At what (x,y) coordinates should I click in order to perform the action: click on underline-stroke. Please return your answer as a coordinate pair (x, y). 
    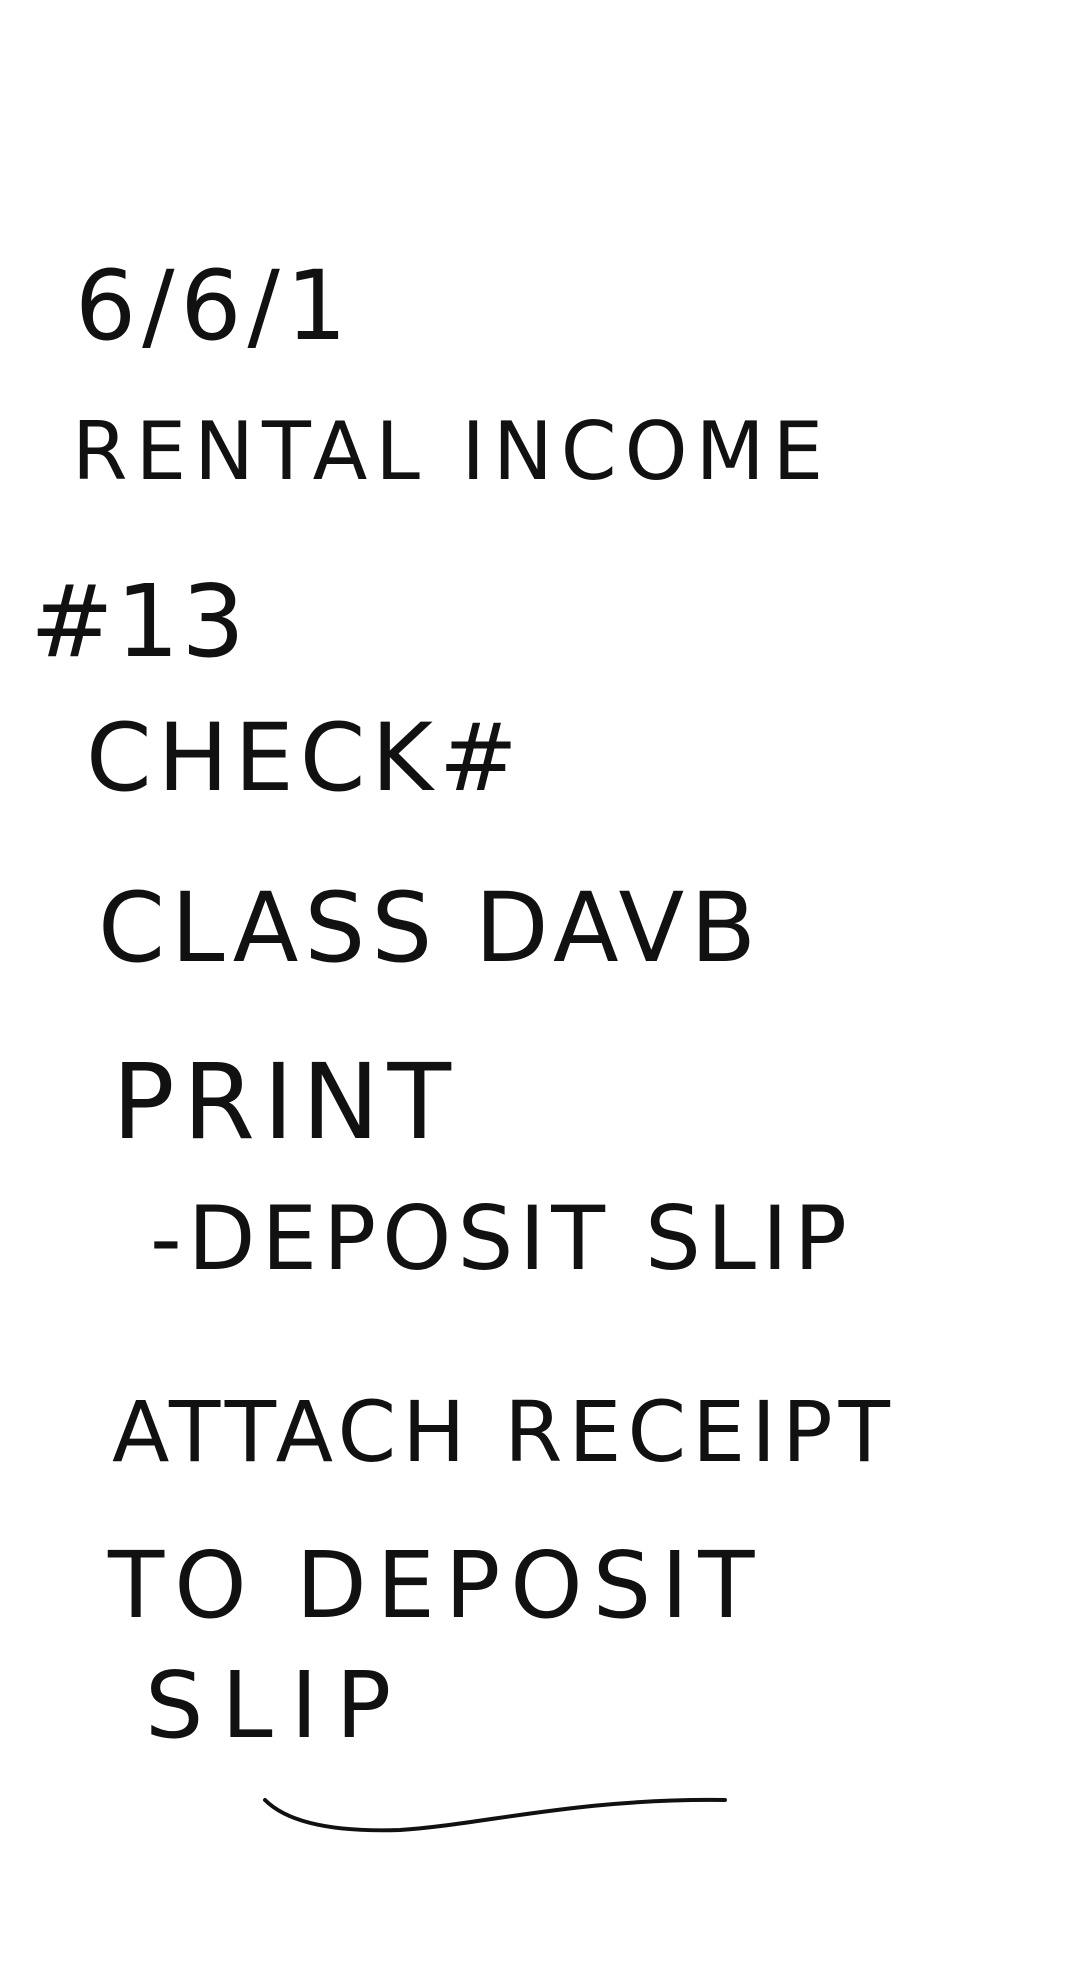
    Looking at the image, I should click on (495, 1815).